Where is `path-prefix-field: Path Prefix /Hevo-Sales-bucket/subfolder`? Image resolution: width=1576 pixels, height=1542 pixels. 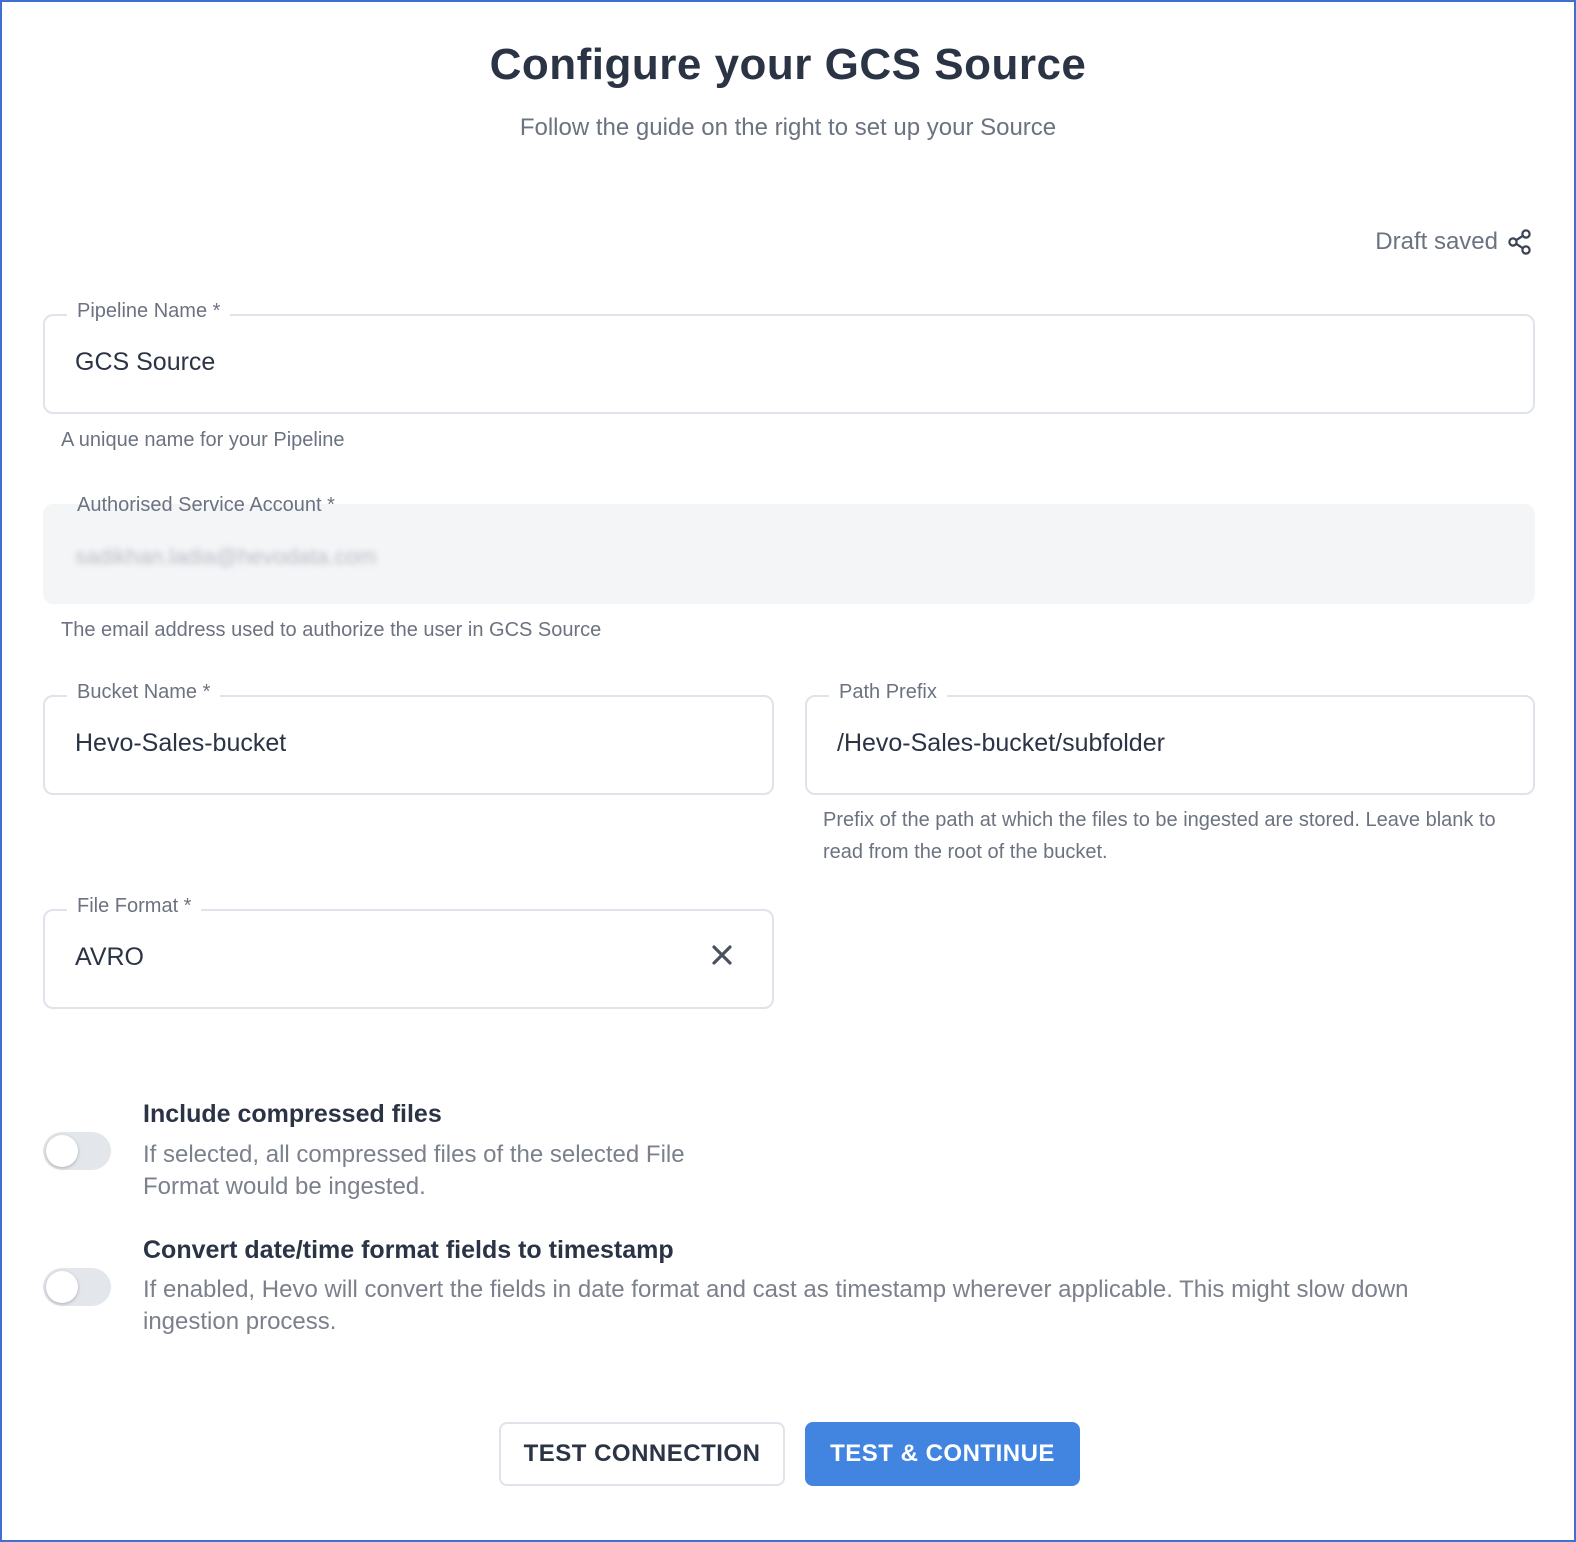 path-prefix-field: Path Prefix /Hevo-Sales-bucket/subfolder is located at coordinates (1170, 738).